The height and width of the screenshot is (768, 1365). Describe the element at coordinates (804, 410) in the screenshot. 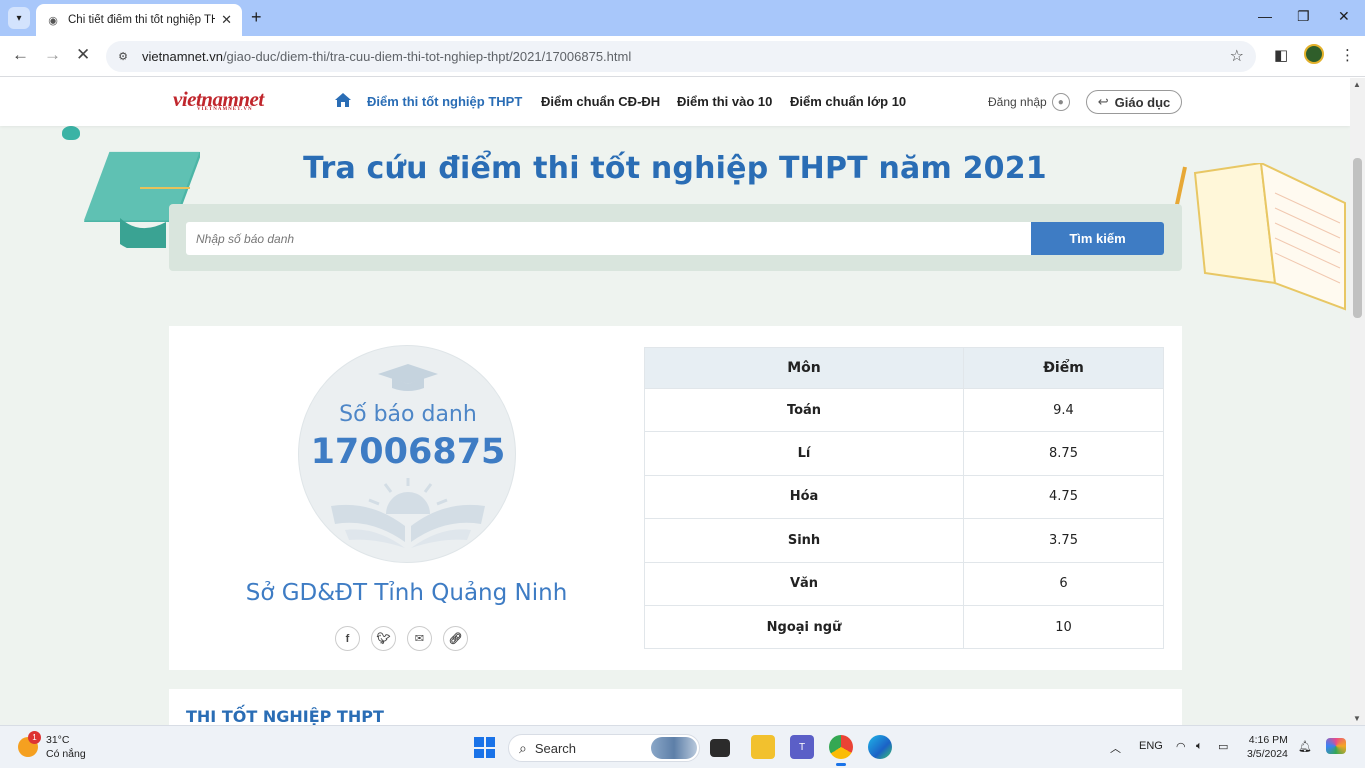

I see `subject-cell: Toán` at that location.